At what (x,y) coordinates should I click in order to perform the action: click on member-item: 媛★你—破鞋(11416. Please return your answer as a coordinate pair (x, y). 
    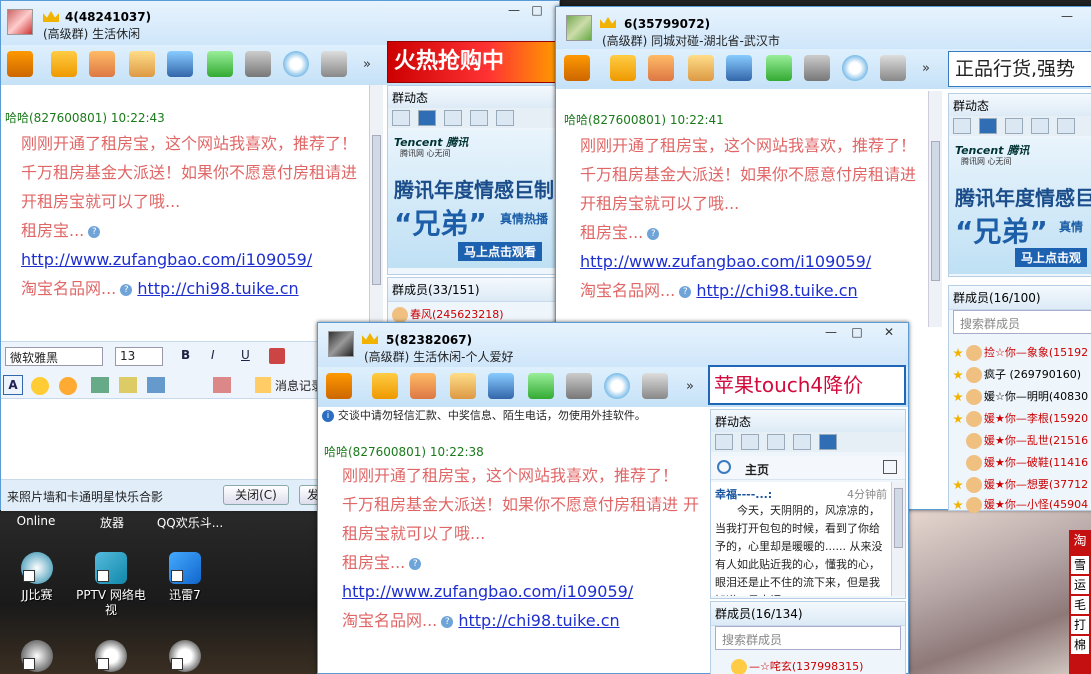
    Looking at the image, I should click on (1027, 462).